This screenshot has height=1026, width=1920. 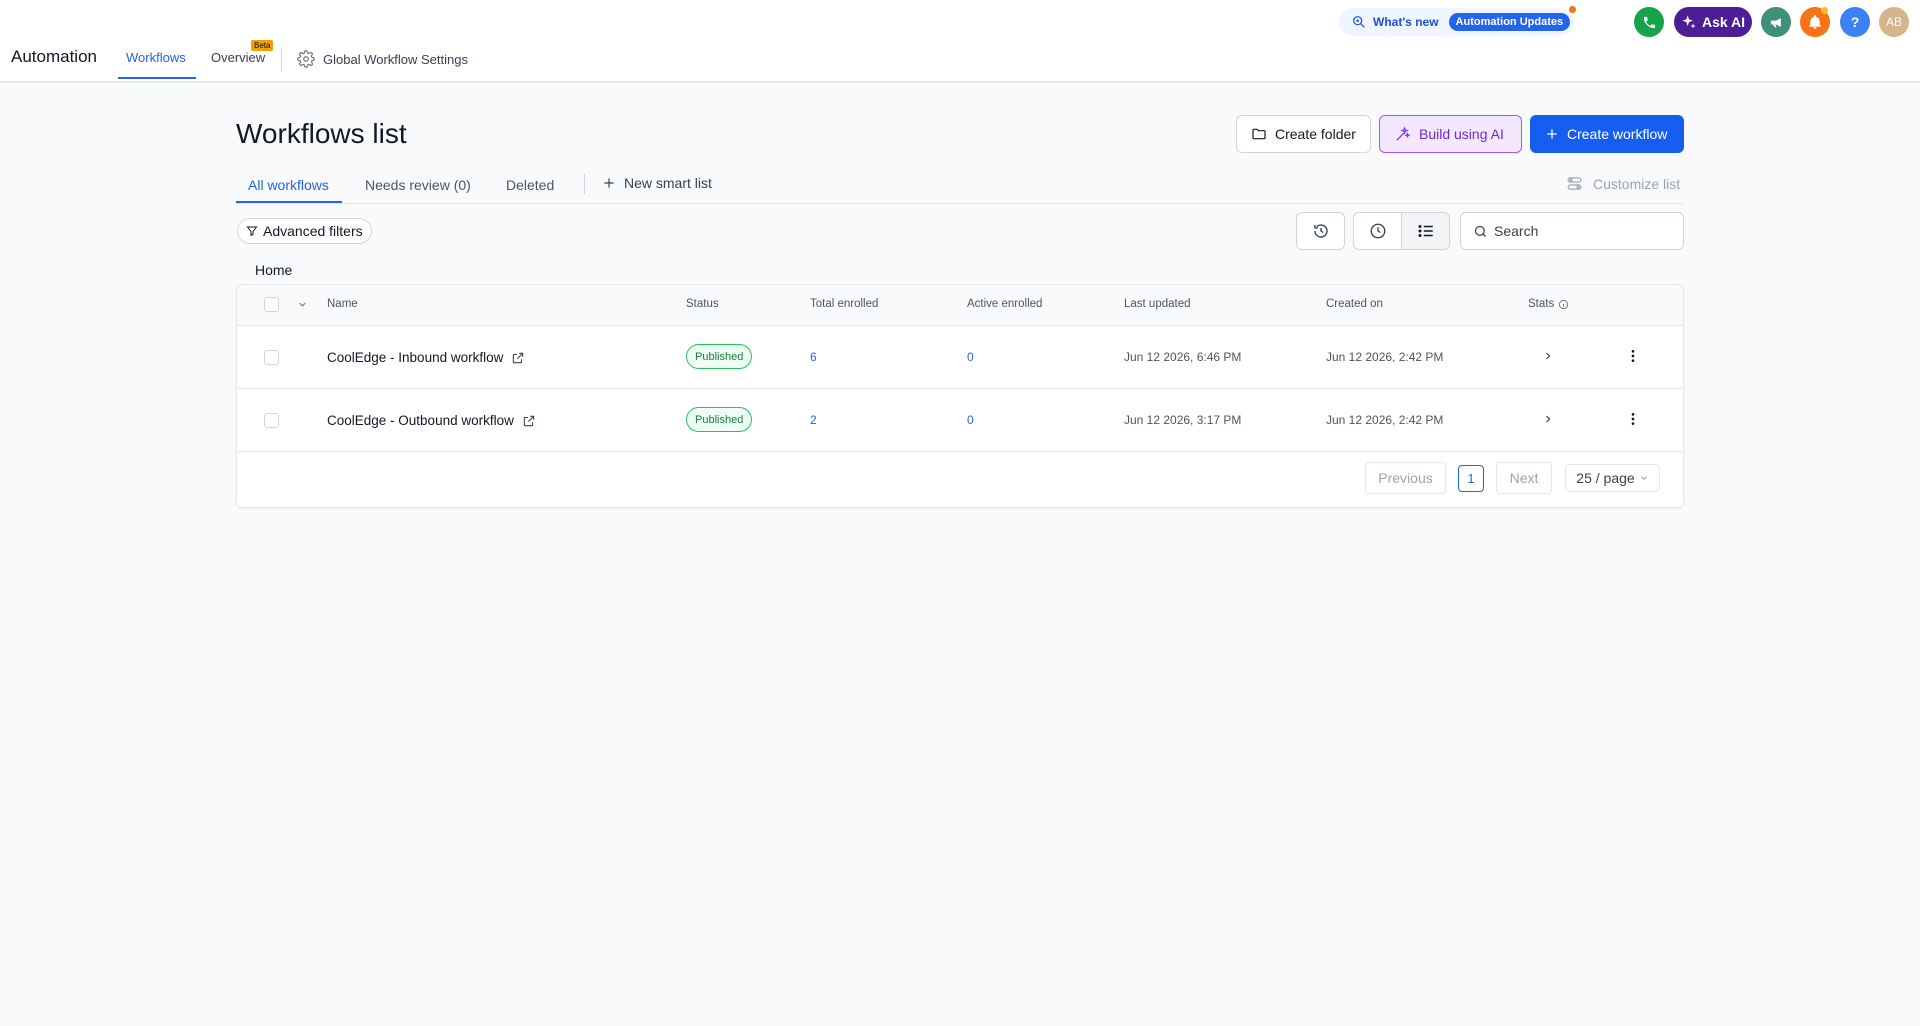 I want to click on workflow-name: CoolEdge - Inbound workflow, so click(x=415, y=357).